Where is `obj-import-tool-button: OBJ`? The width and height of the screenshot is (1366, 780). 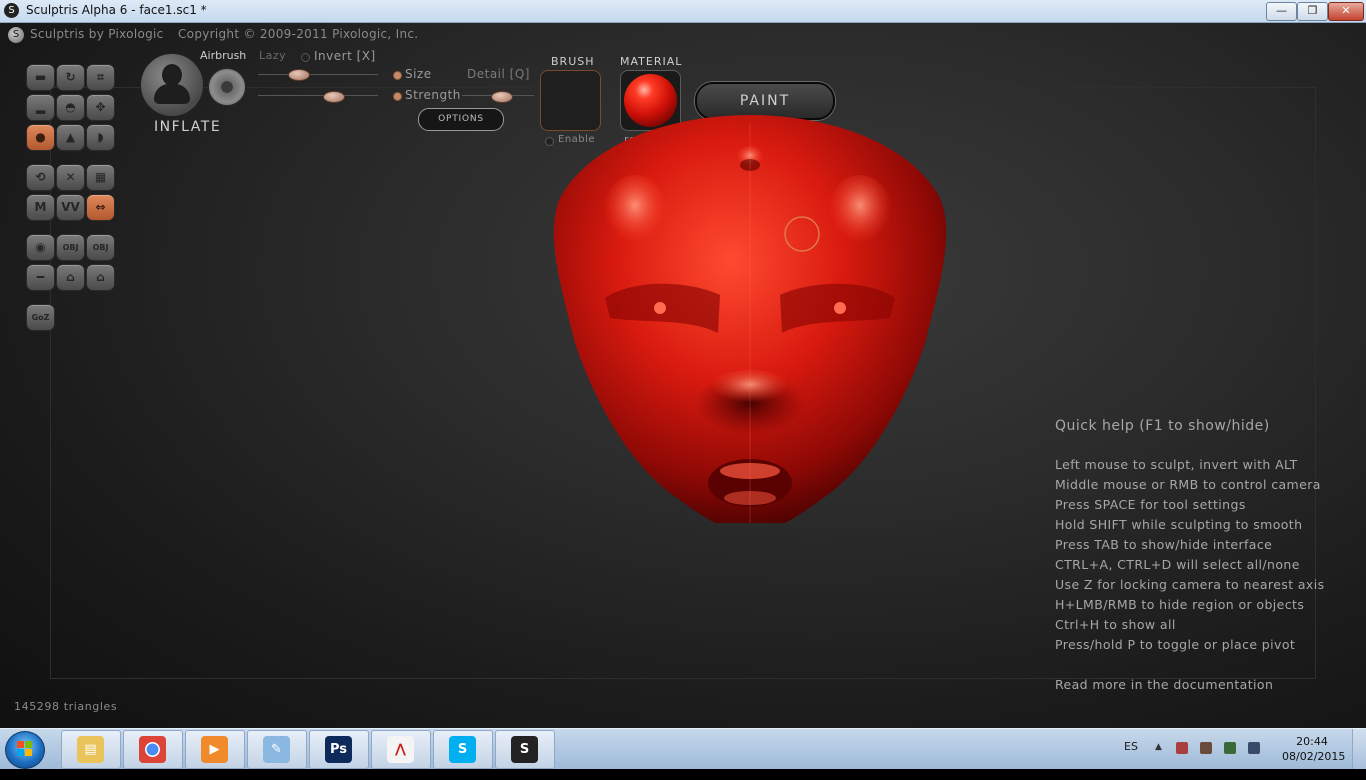
obj-import-tool-button: OBJ is located at coordinates (70, 247).